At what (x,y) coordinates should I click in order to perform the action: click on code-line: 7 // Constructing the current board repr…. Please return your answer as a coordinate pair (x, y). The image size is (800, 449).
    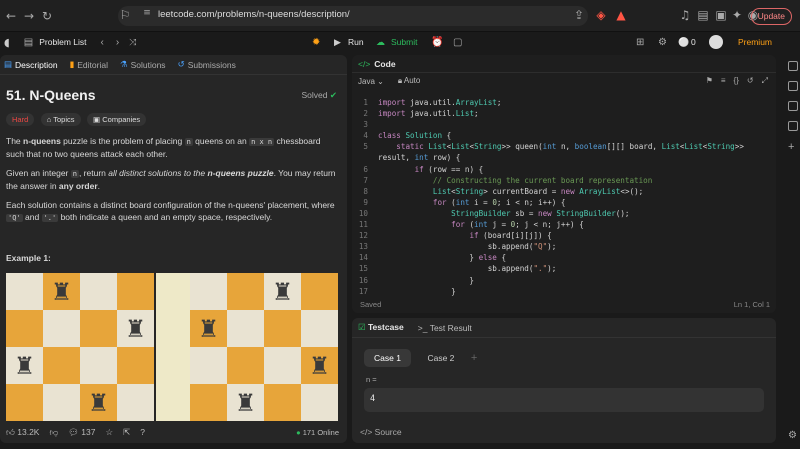
    Looking at the image, I should click on (564, 180).